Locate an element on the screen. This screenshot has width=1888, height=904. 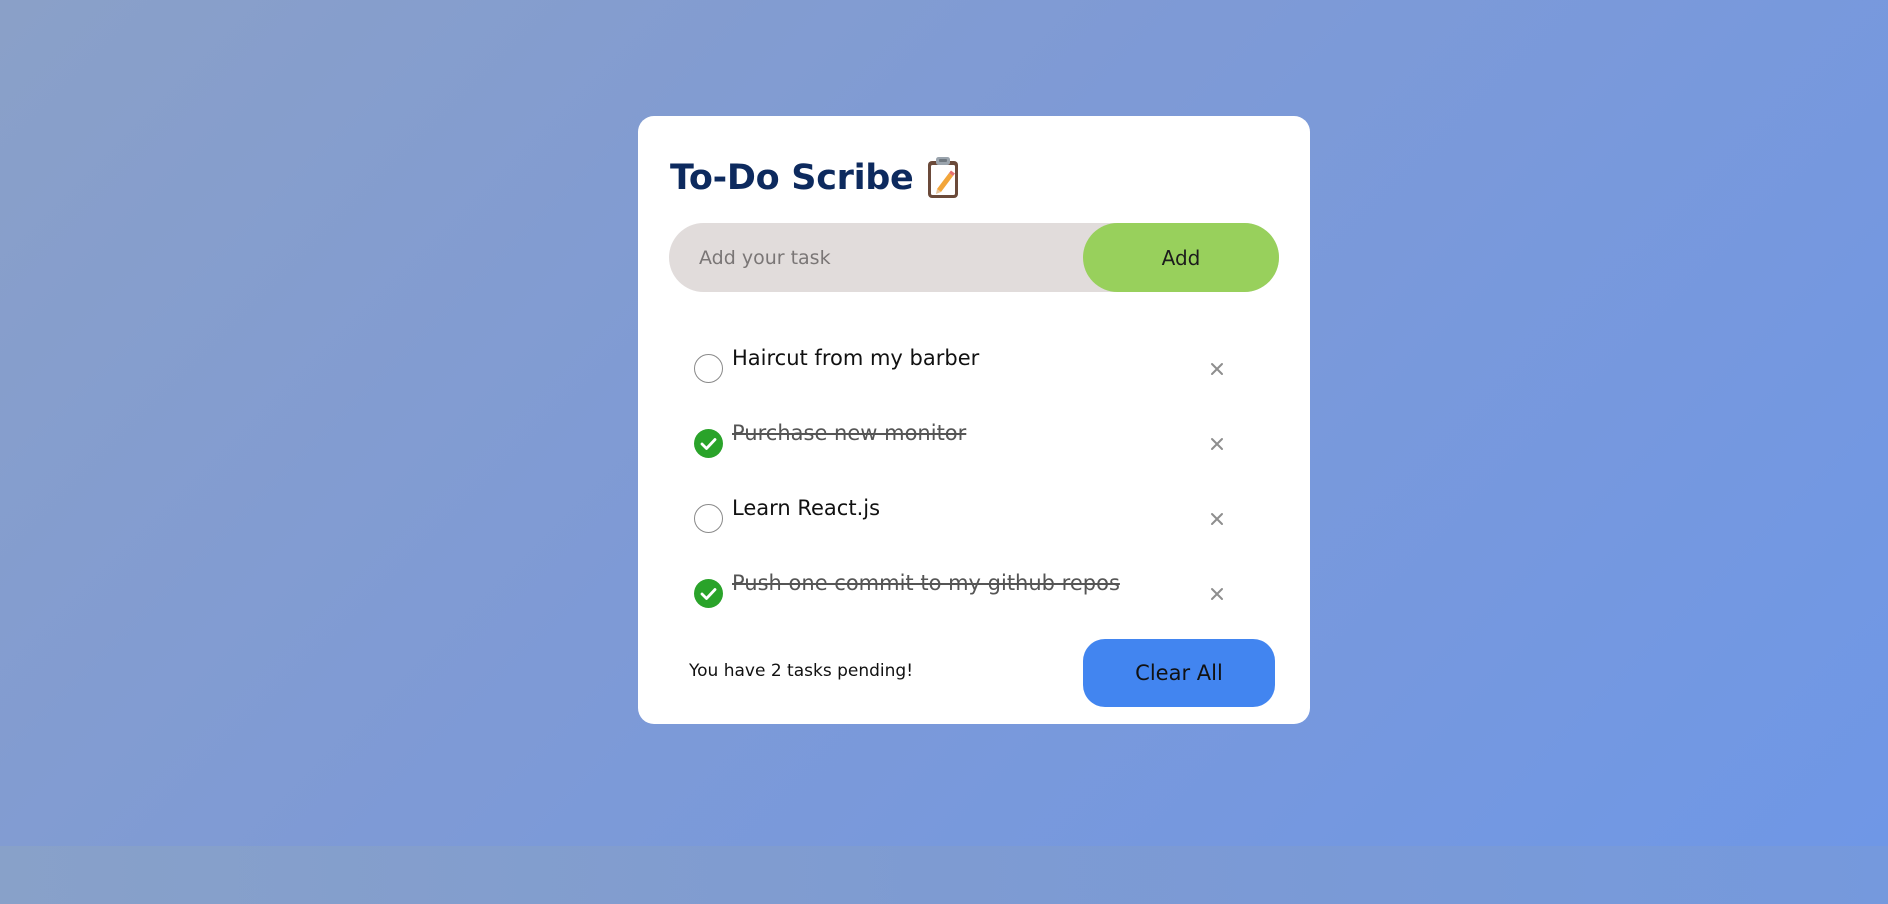
add-button: Add is located at coordinates (1181, 257).